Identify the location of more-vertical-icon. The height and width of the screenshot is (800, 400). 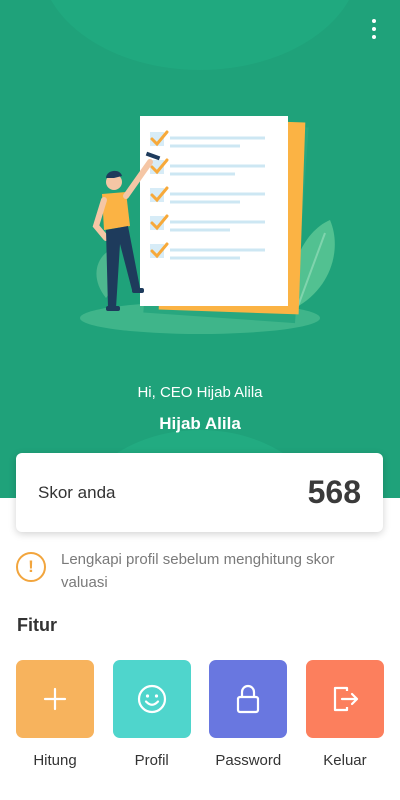
(374, 29).